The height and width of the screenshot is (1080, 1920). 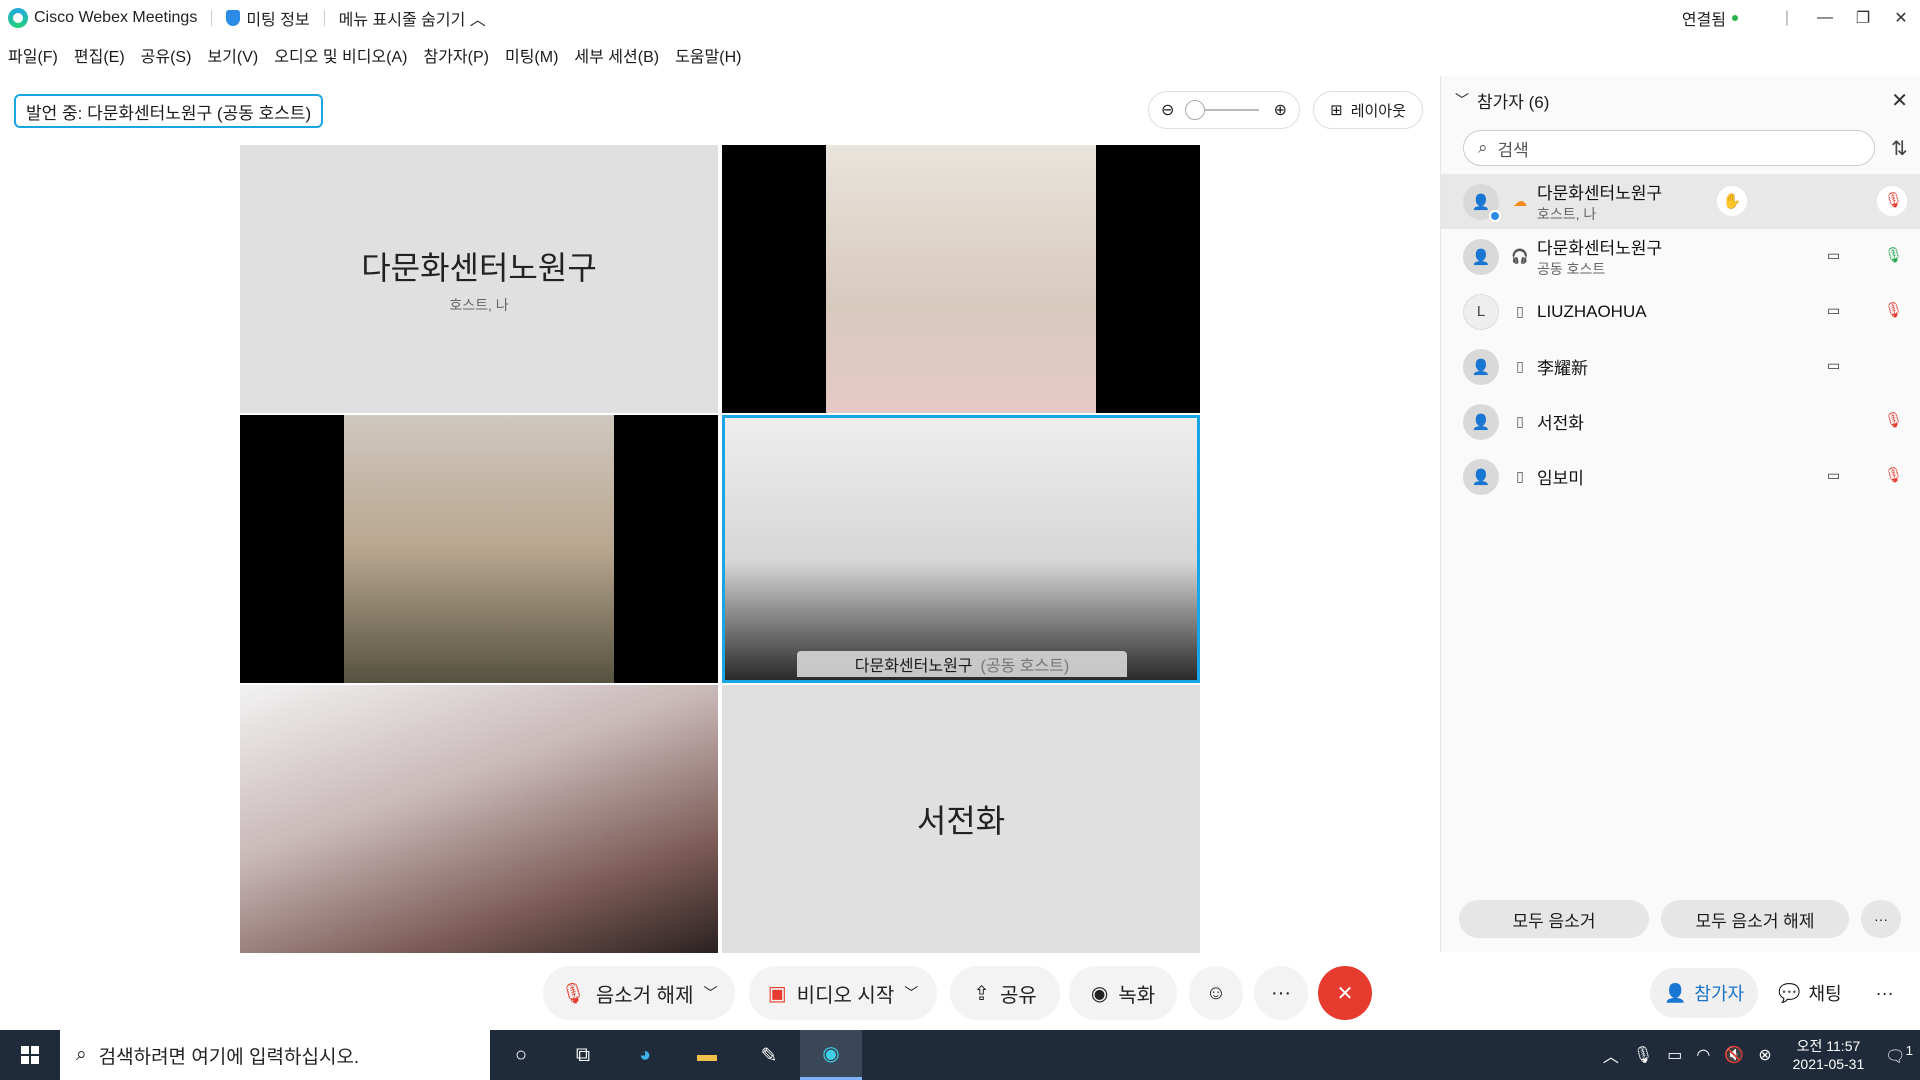 What do you see at coordinates (1899, 148) in the screenshot?
I see `sort-icon: ⇅` at bounding box center [1899, 148].